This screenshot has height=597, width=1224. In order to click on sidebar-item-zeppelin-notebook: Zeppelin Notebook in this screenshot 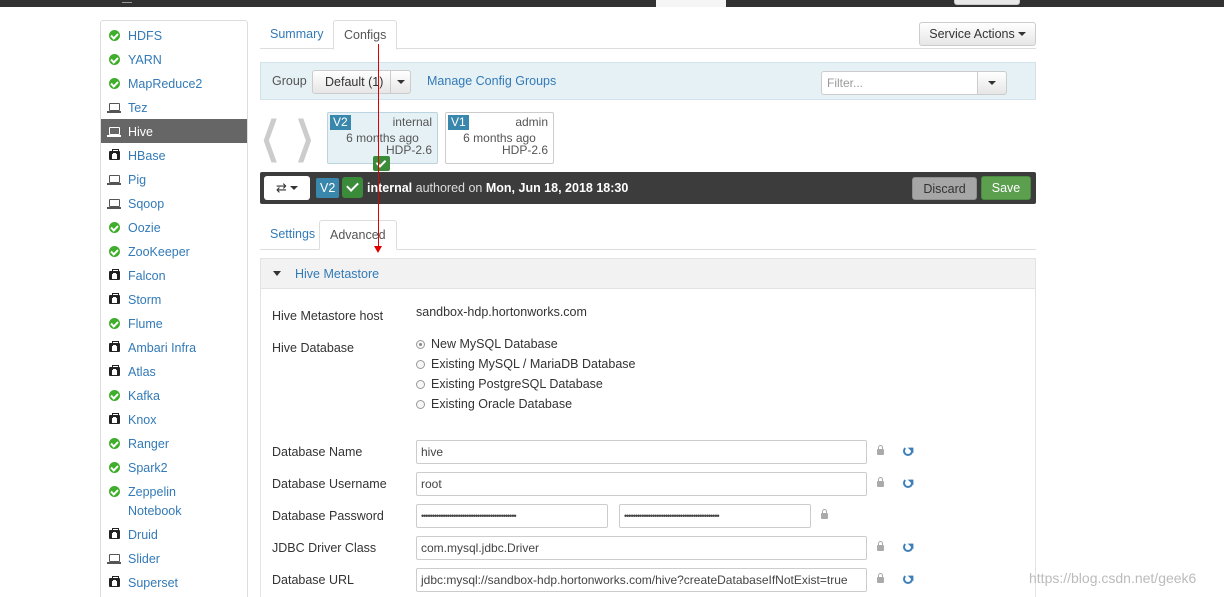, I will do `click(174, 502)`.